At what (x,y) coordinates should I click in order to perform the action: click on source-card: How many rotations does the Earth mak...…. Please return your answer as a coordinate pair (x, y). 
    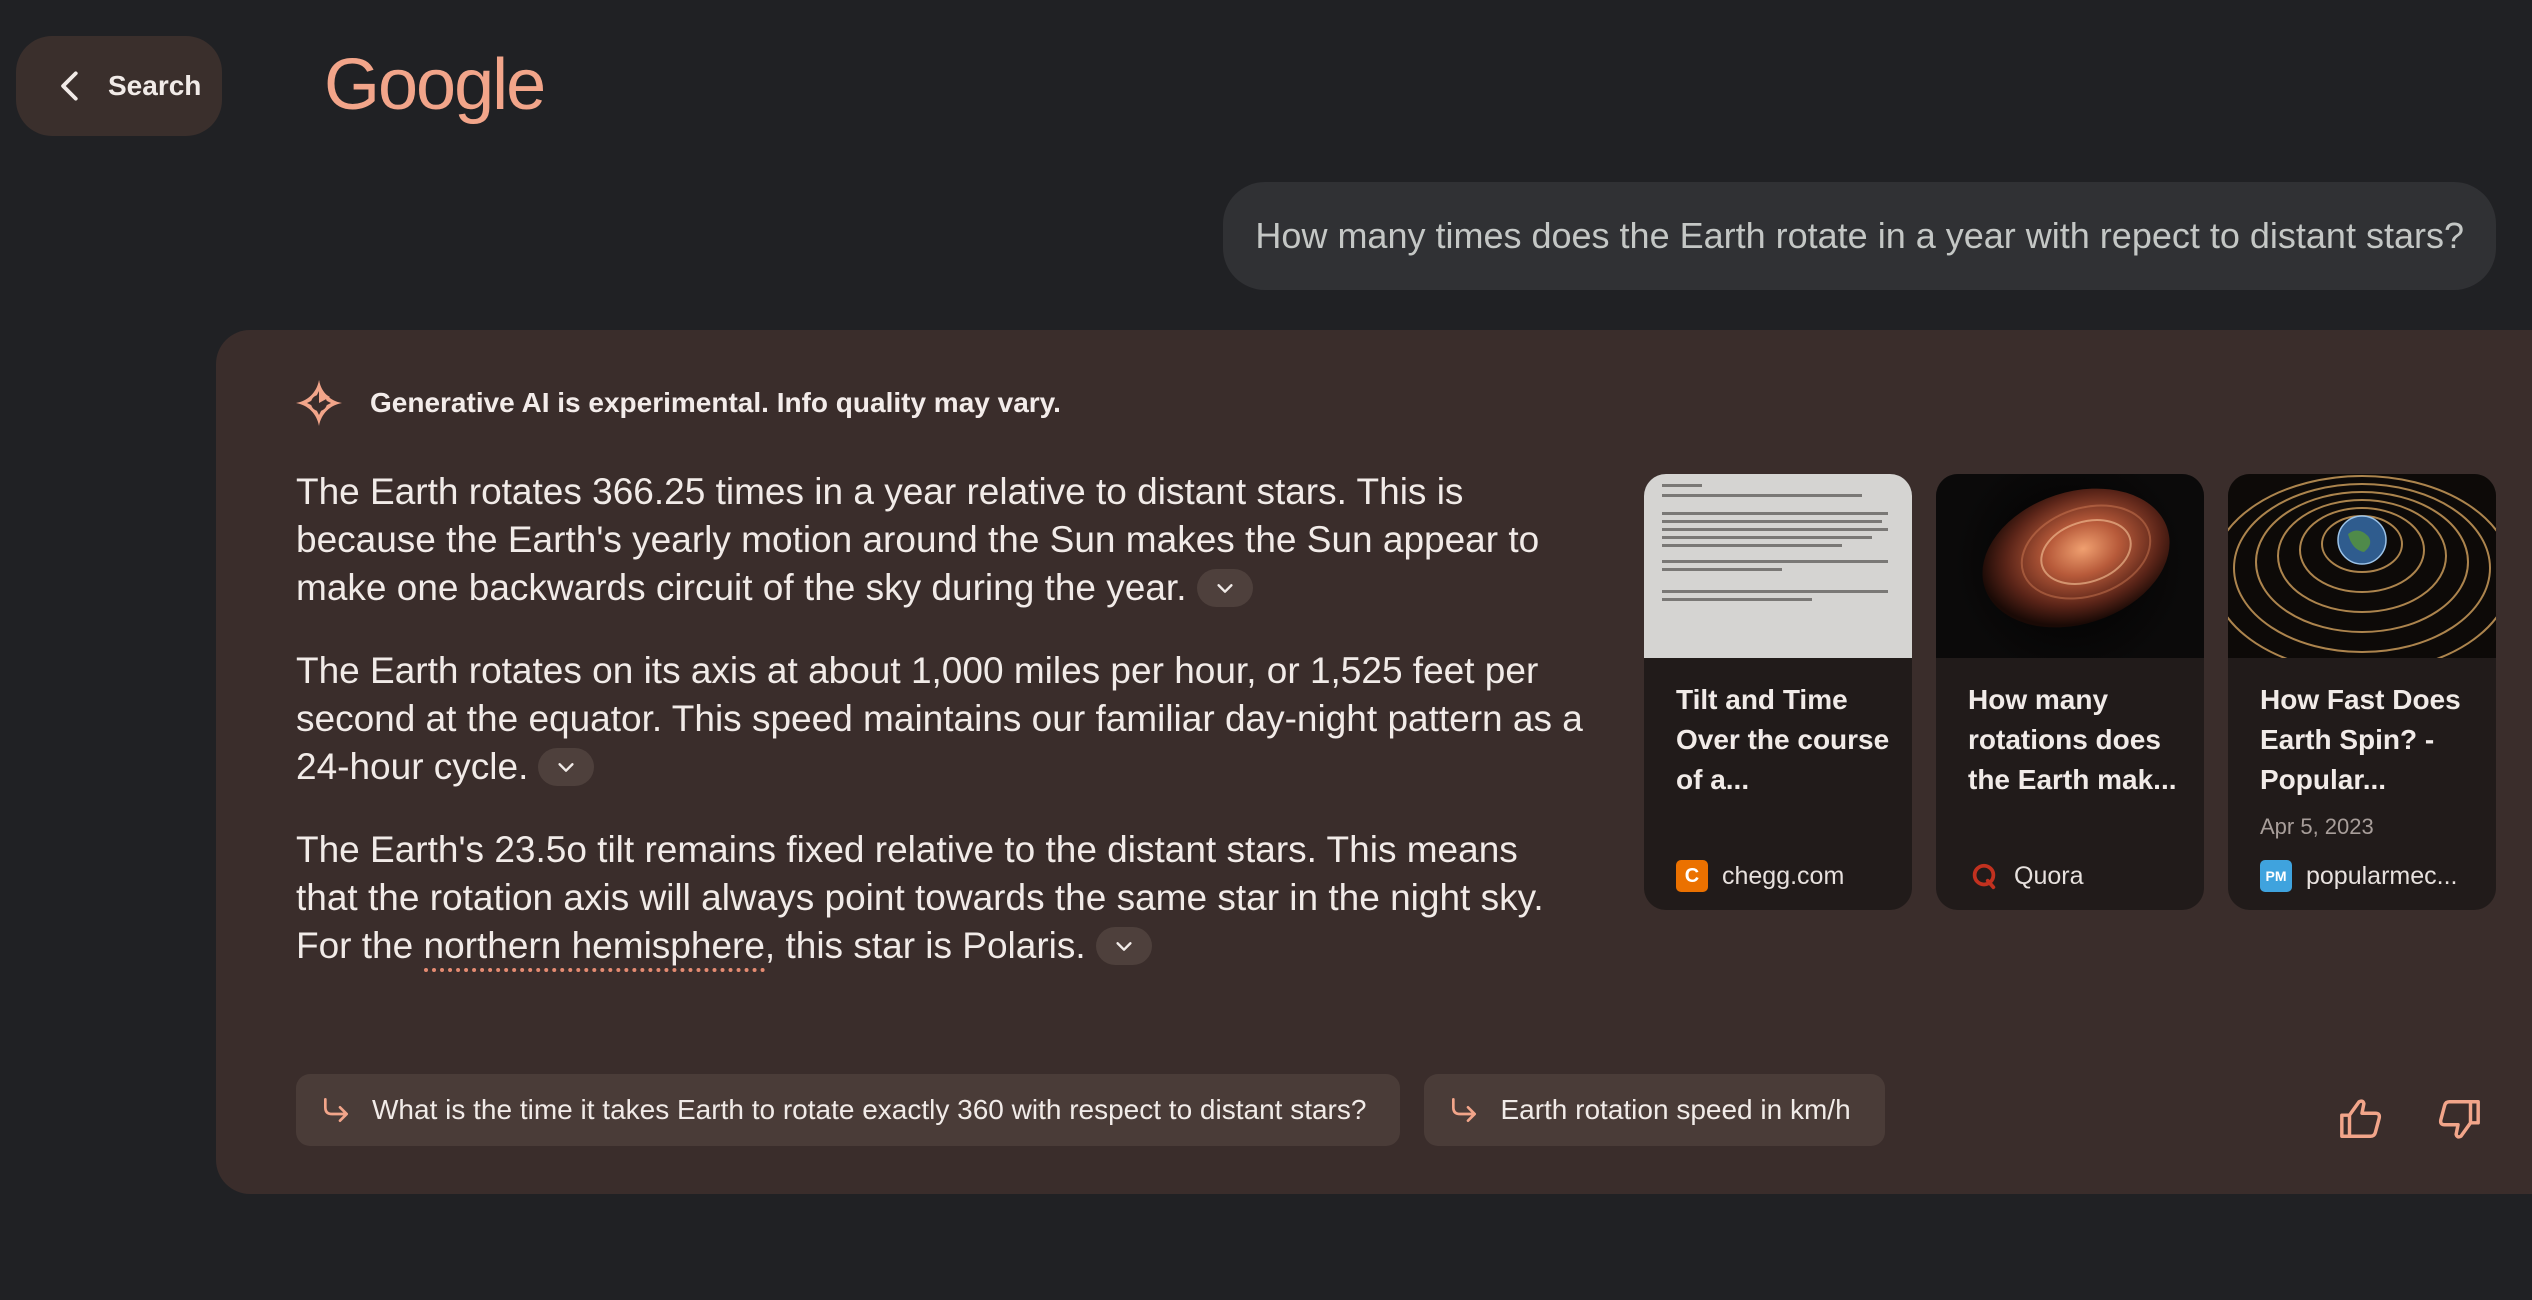
    Looking at the image, I should click on (2070, 692).